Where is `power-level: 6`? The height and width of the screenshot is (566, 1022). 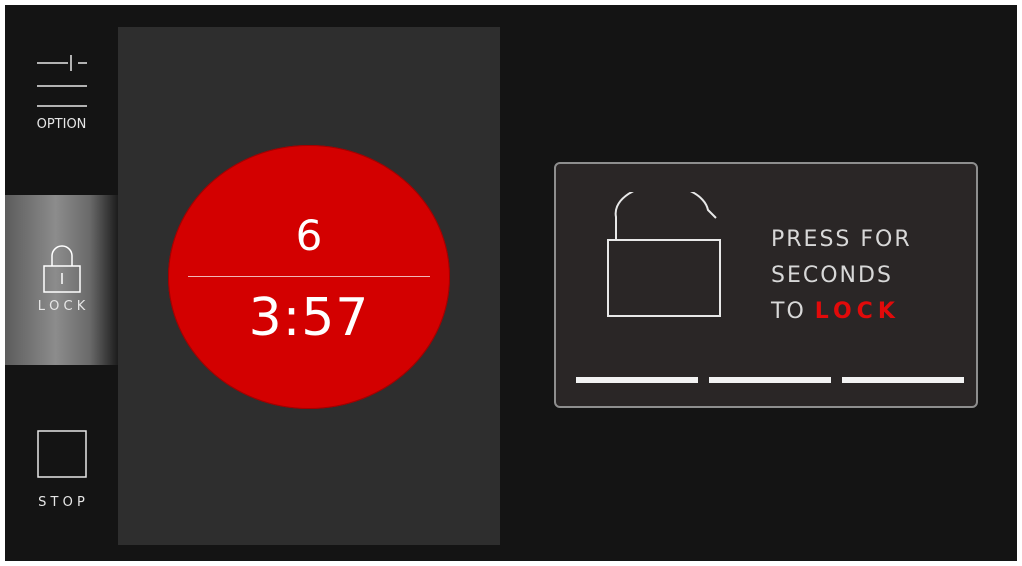
power-level: 6 is located at coordinates (309, 235).